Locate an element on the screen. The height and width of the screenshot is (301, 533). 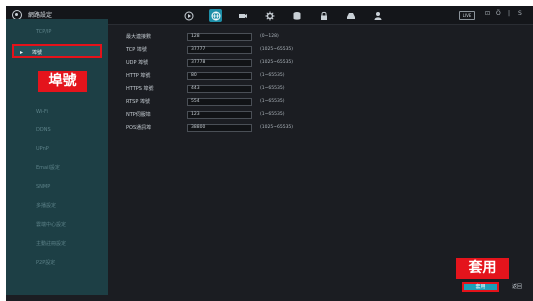
device-icon is located at coordinates (350, 15).